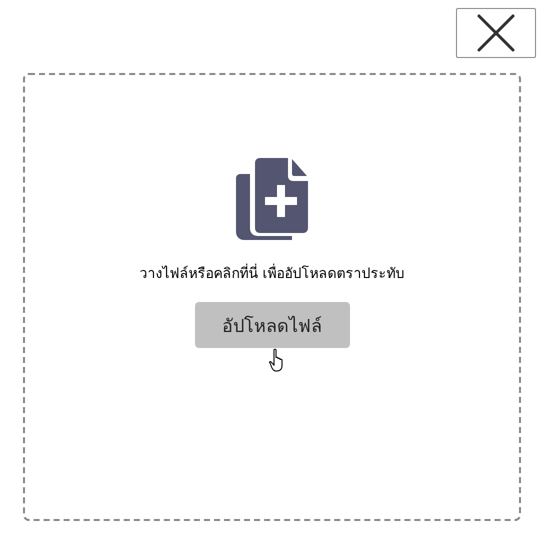  I want to click on add-file-icon, so click(272, 199).